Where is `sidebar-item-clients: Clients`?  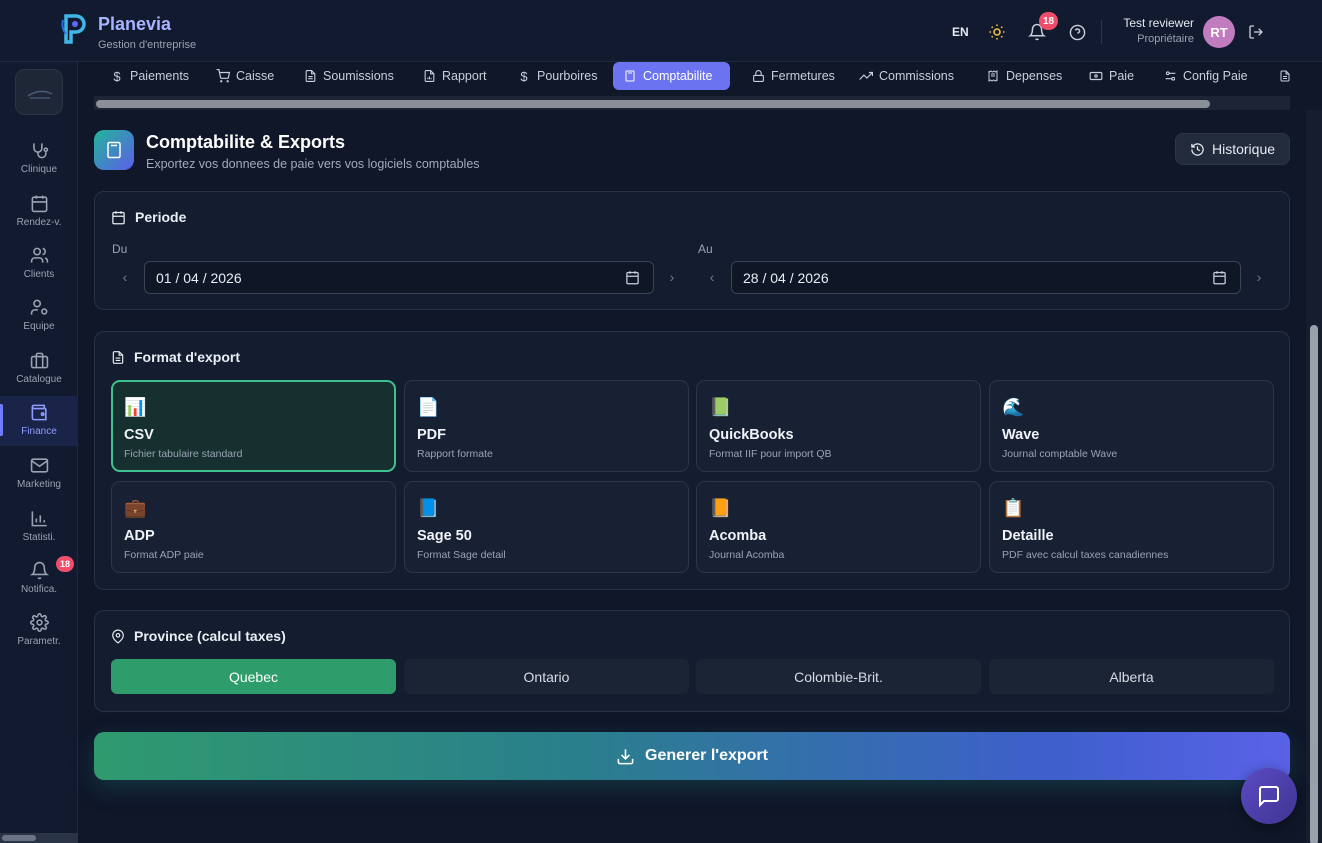
sidebar-item-clients: Clients is located at coordinates (39, 265).